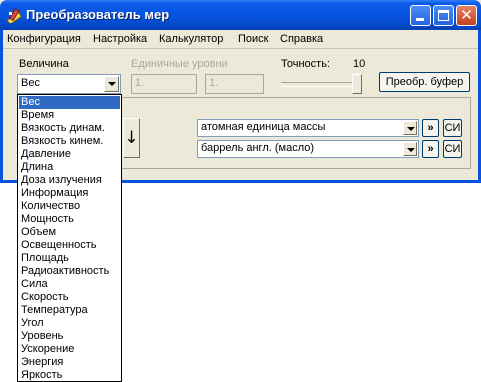 Image resolution: width=481 pixels, height=382 pixels. I want to click on dropdown-option: Скорость, so click(69, 297).